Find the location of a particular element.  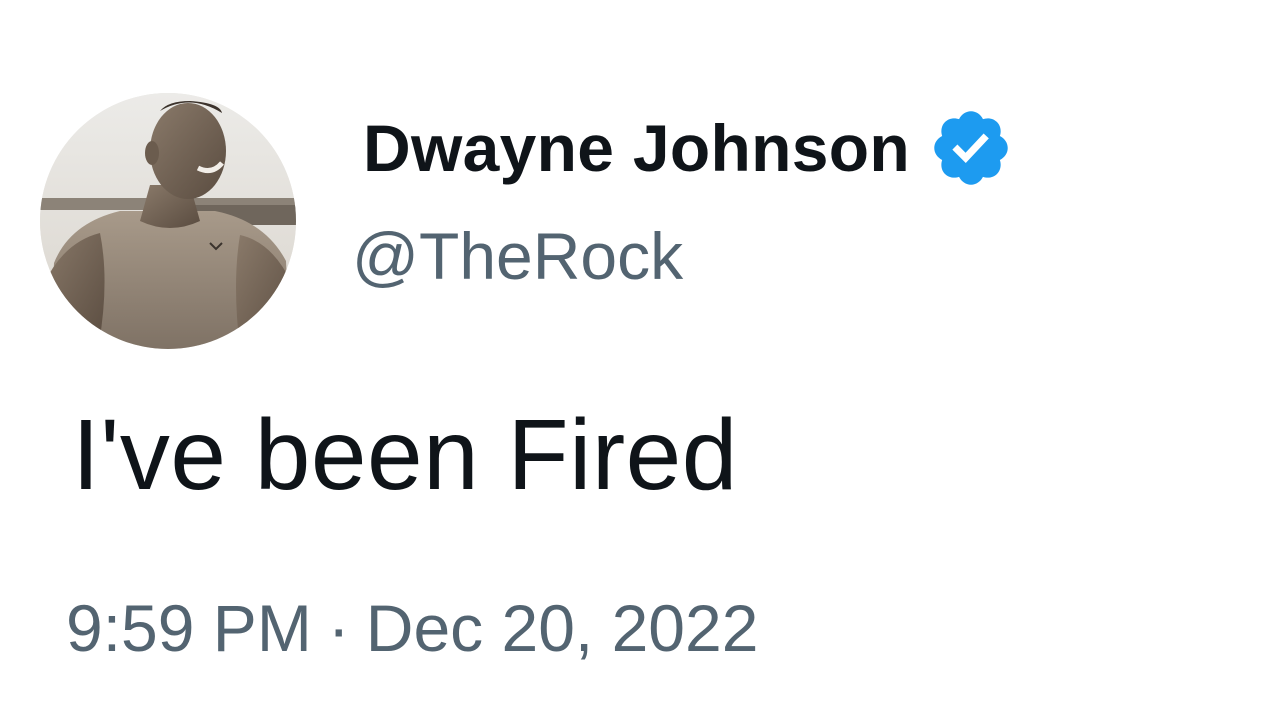

profile-photo is located at coordinates (168, 221).